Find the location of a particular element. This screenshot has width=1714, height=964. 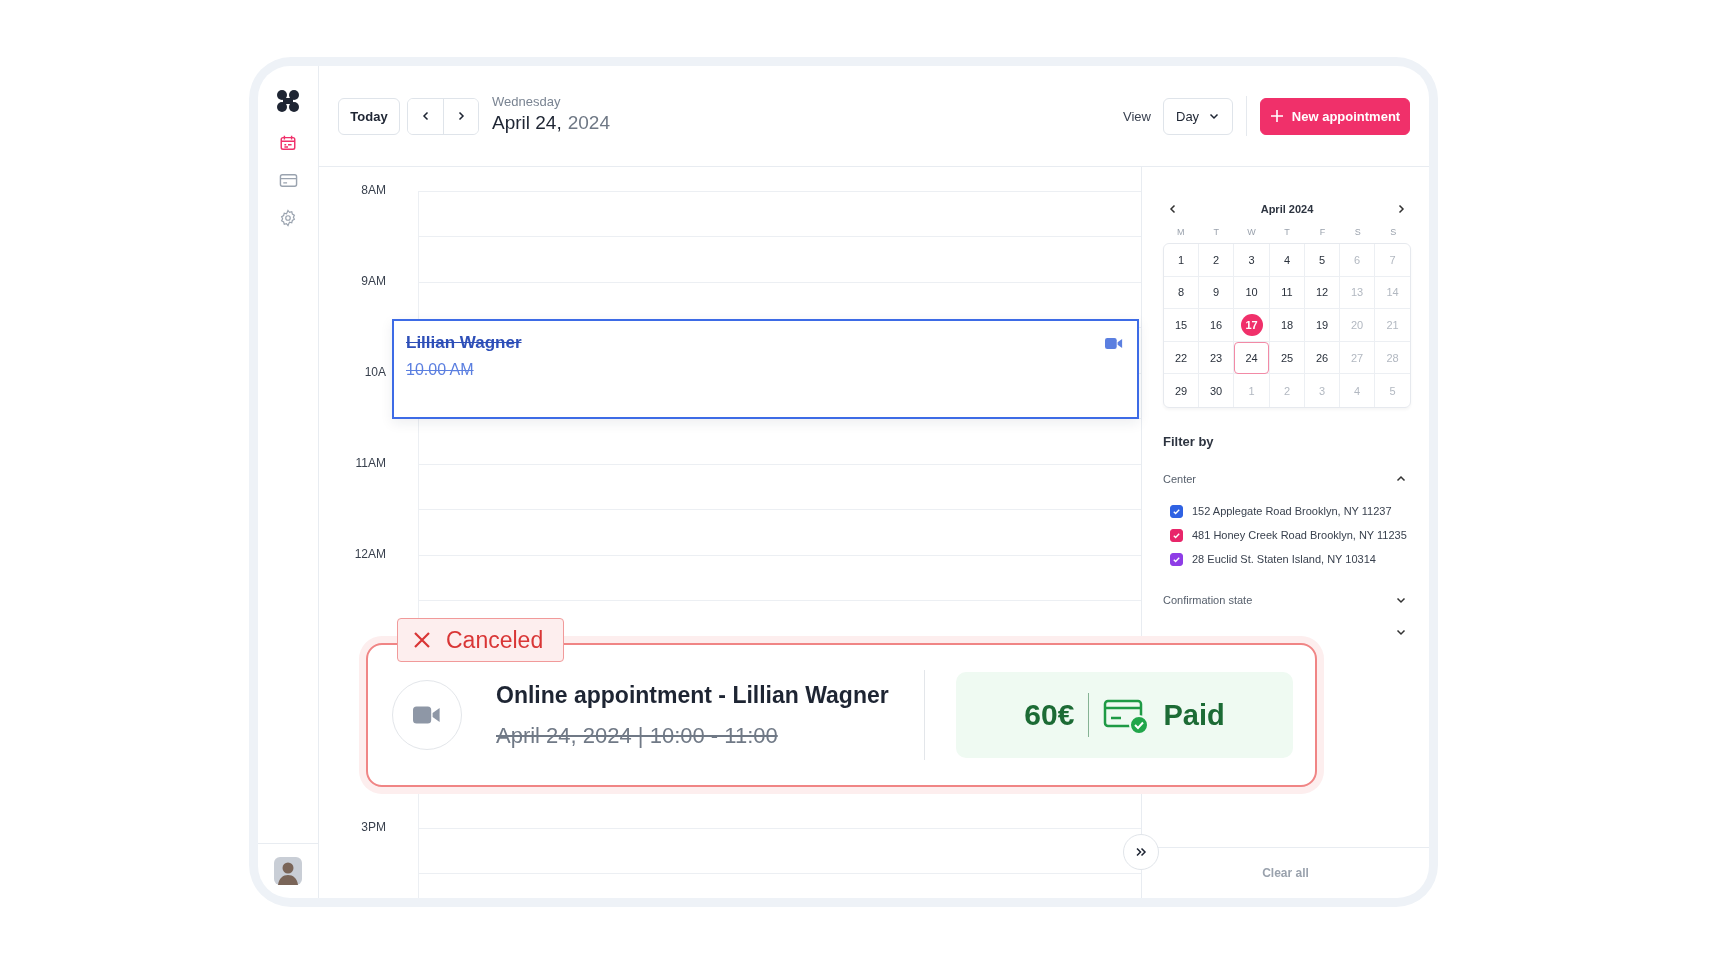

filter-title: Filter by is located at coordinates (1189, 441).